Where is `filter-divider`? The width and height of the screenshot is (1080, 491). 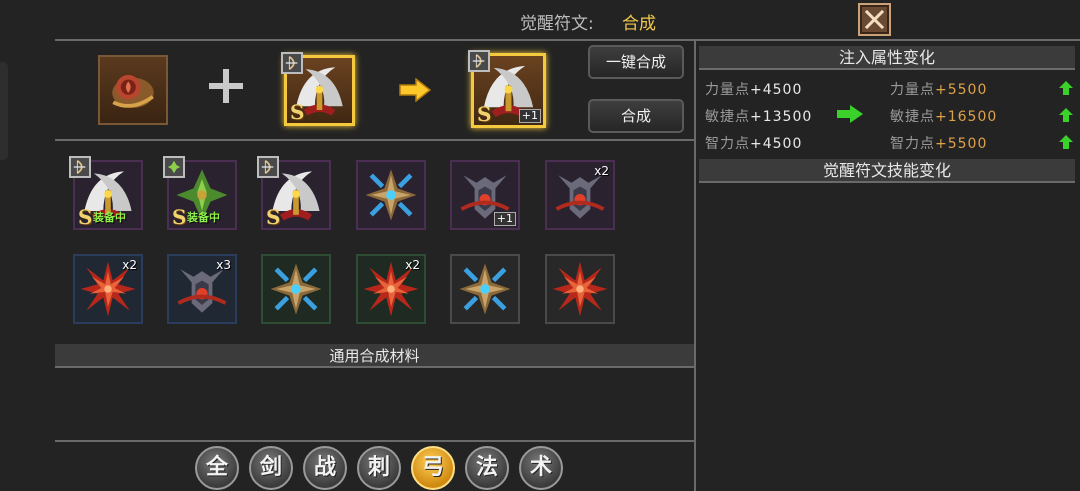
filter-divider is located at coordinates (375, 441).